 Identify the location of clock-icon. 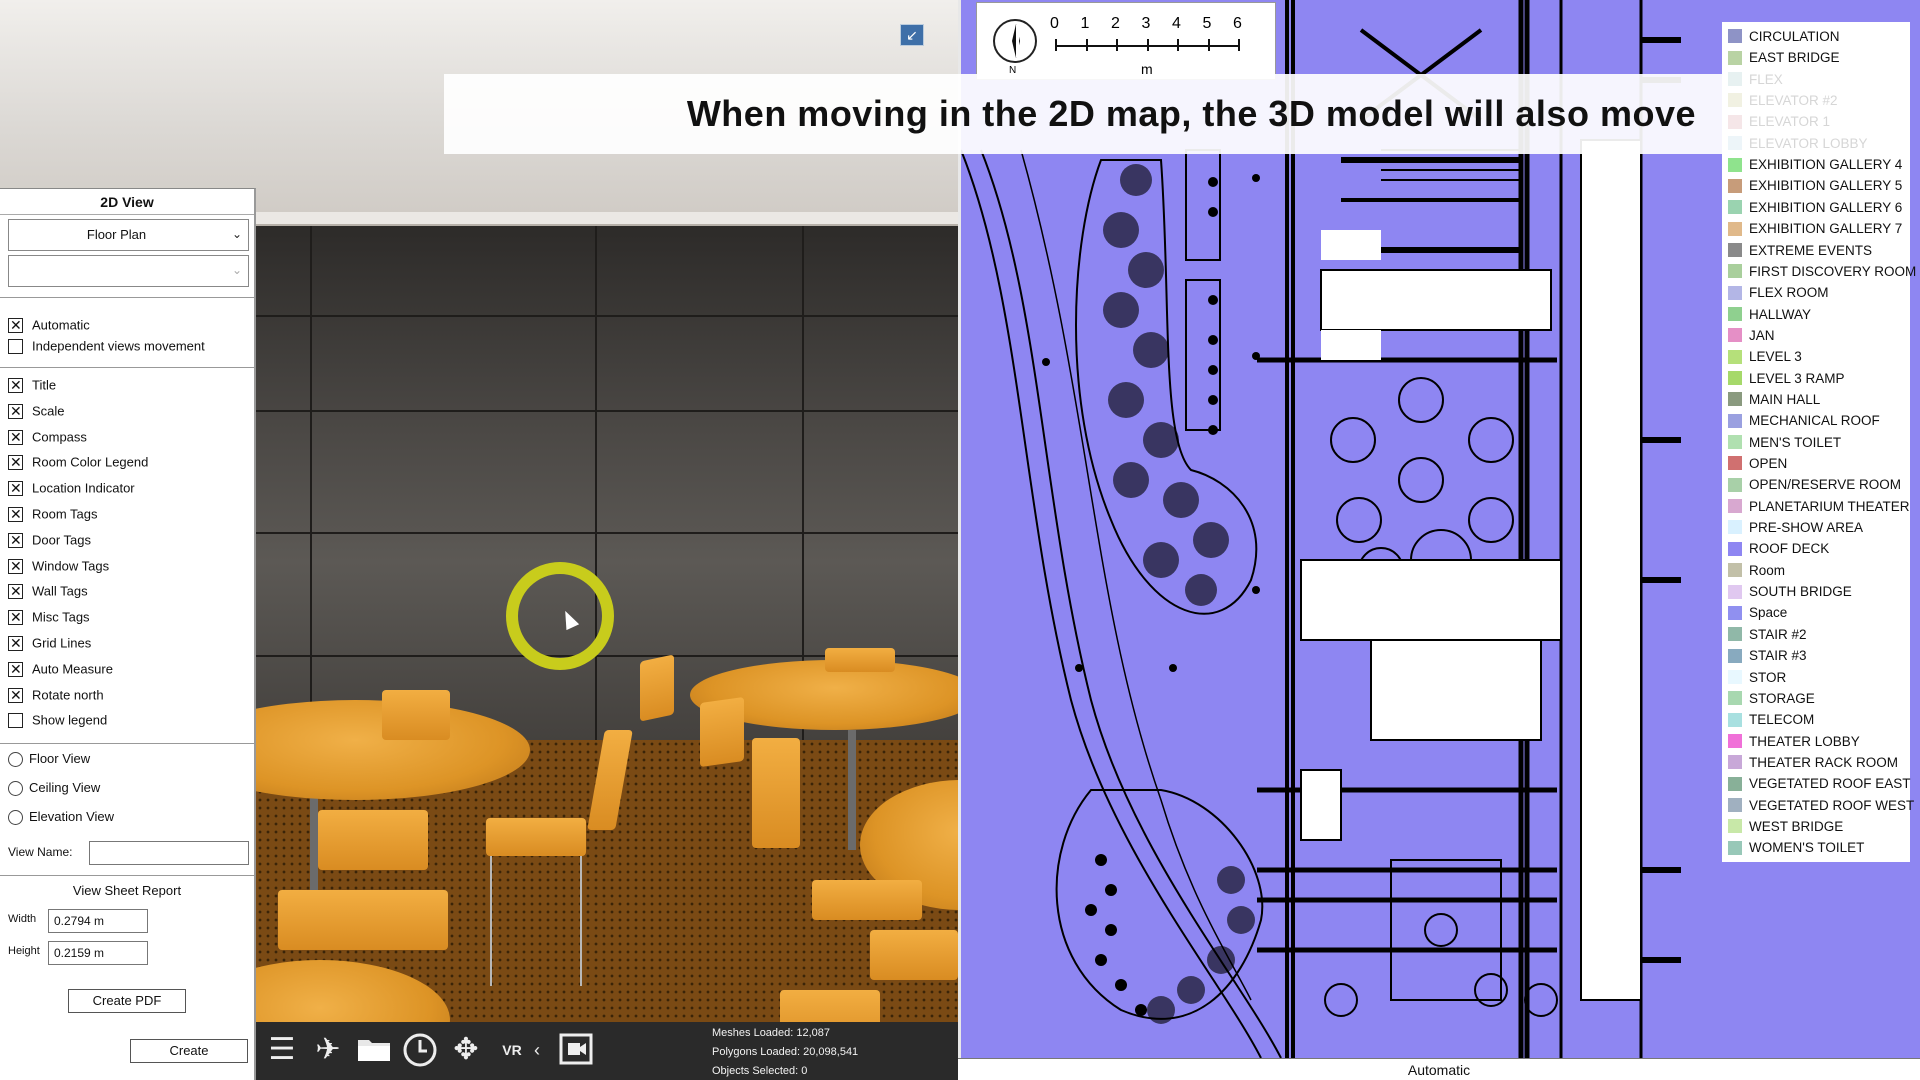
(420, 1050).